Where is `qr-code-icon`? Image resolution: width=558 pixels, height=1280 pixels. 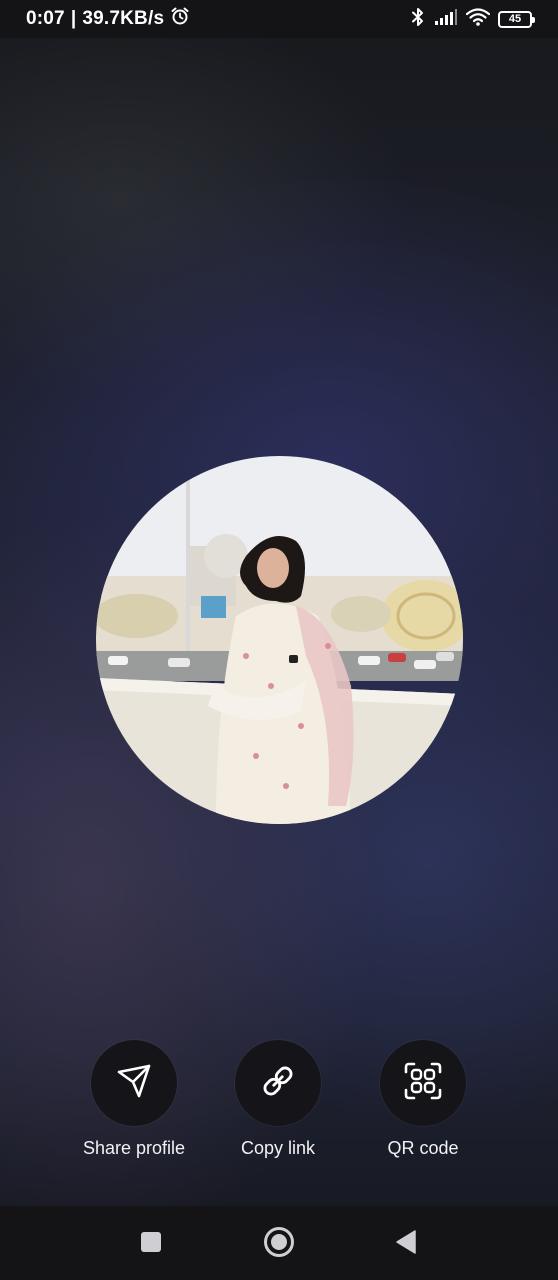
qr-code-icon is located at coordinates (423, 1083).